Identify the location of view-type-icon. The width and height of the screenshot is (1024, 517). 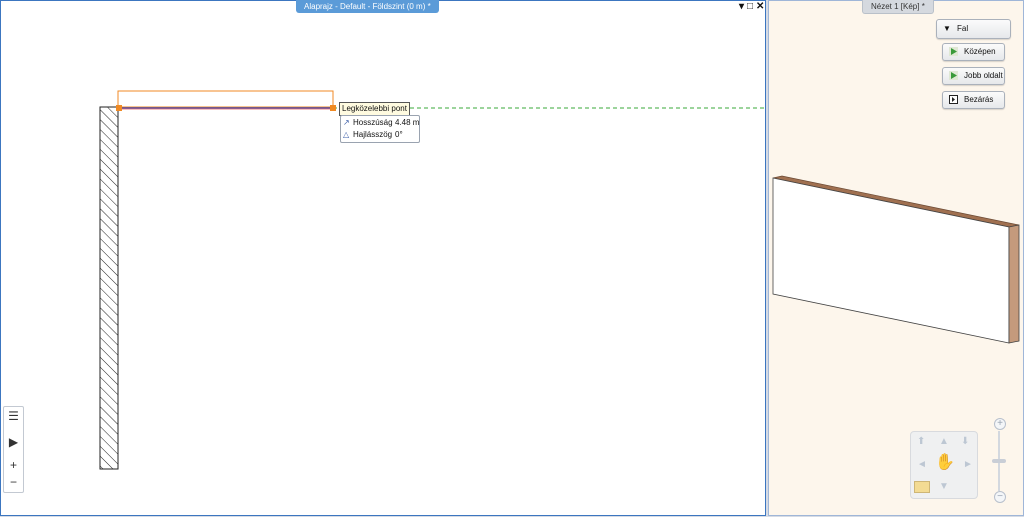
(922, 487).